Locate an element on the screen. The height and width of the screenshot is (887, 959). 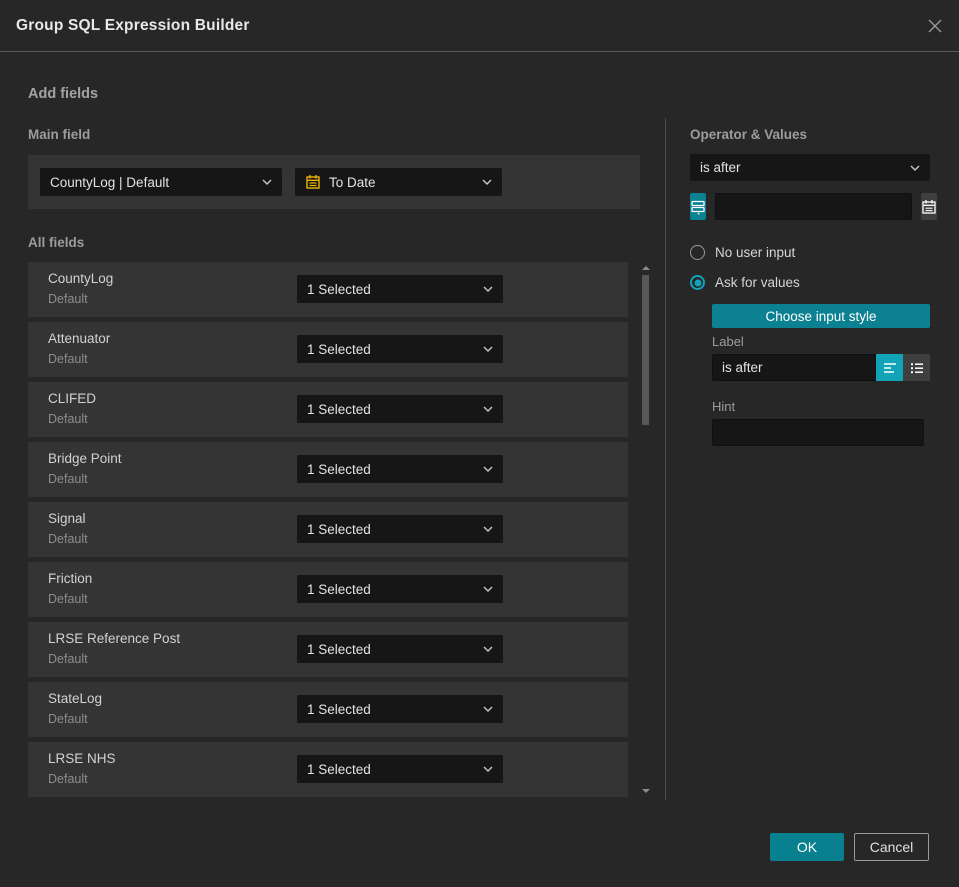
label-style-text-button is located at coordinates (889, 367).